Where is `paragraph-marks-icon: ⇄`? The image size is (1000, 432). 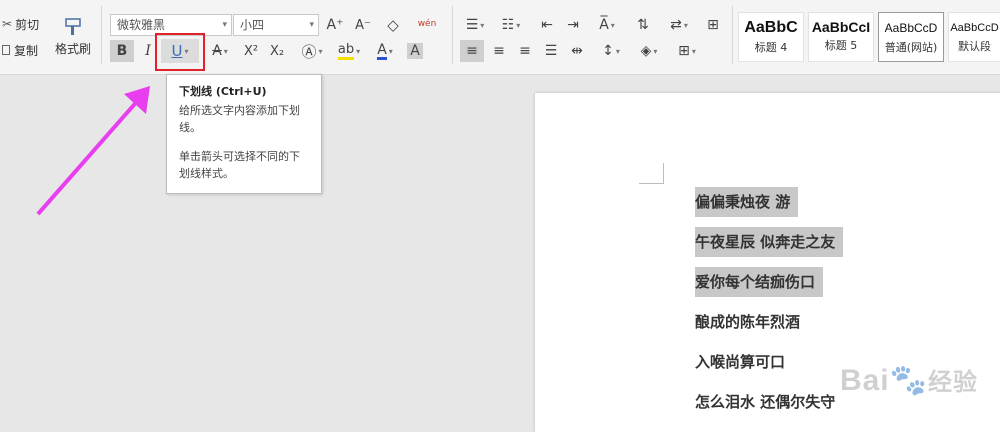
paragraph-marks-icon: ⇄ is located at coordinates (676, 25).